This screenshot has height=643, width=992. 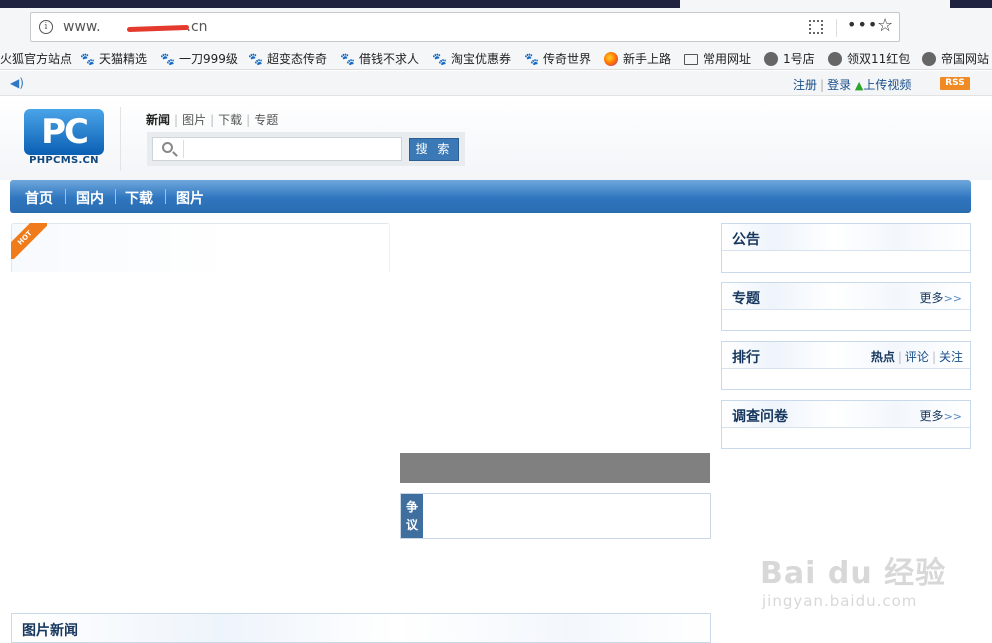 What do you see at coordinates (885, 25) in the screenshot?
I see `bookmark-star-icon: ☆` at bounding box center [885, 25].